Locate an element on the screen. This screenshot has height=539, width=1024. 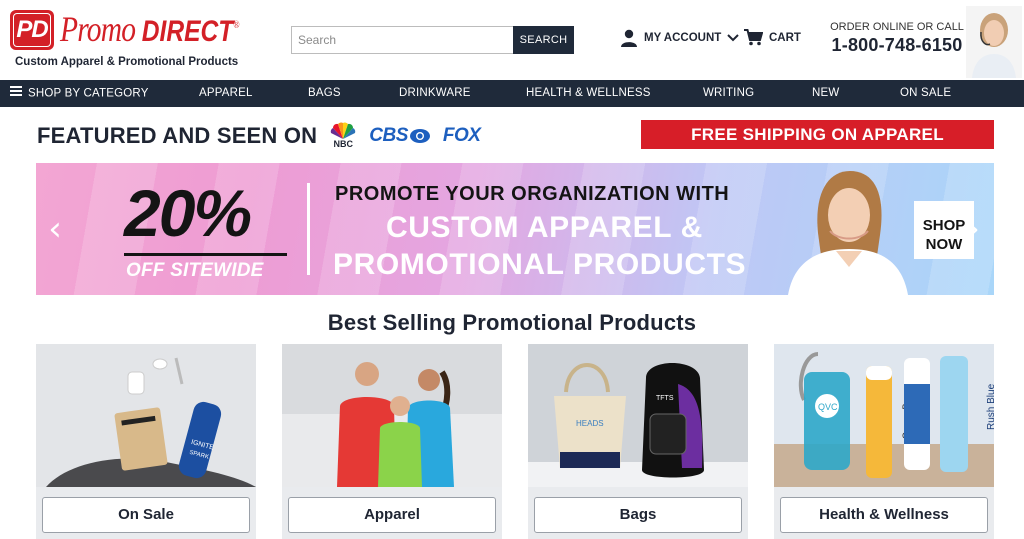
free-shipping-banner: FREE SHIPPING ON APPAREL is located at coordinates (817, 134).